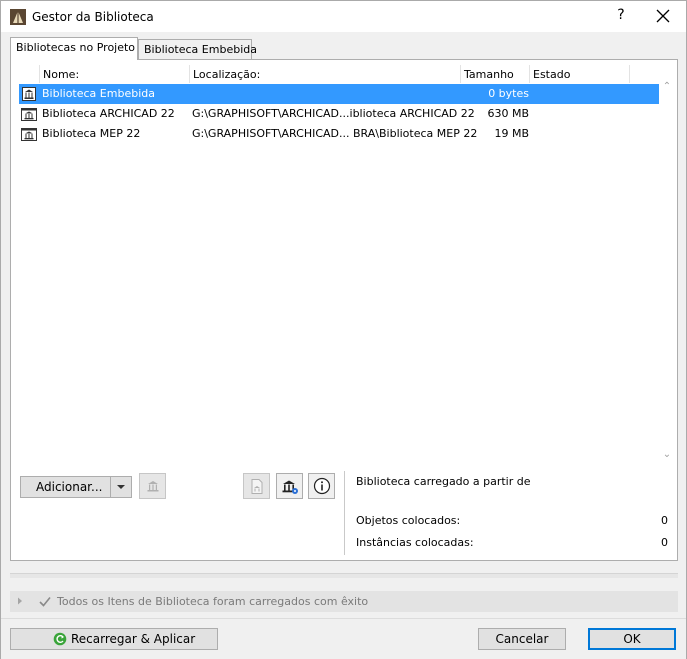 The width and height of the screenshot is (687, 659). Describe the element at coordinates (508, 93) in the screenshot. I see `row-size: 0 bytes` at that location.